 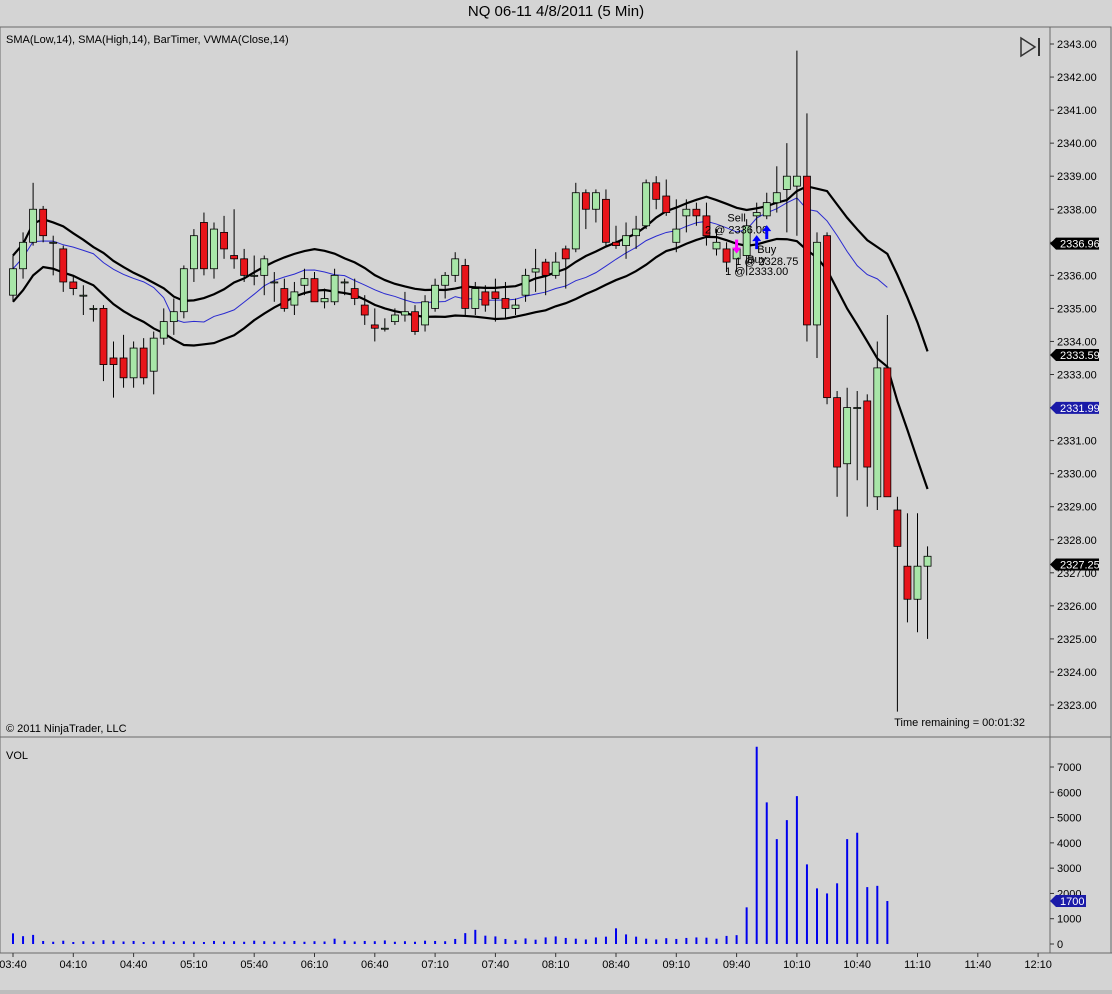 I want to click on price-marker: 2327.25, so click(x=1075, y=565).